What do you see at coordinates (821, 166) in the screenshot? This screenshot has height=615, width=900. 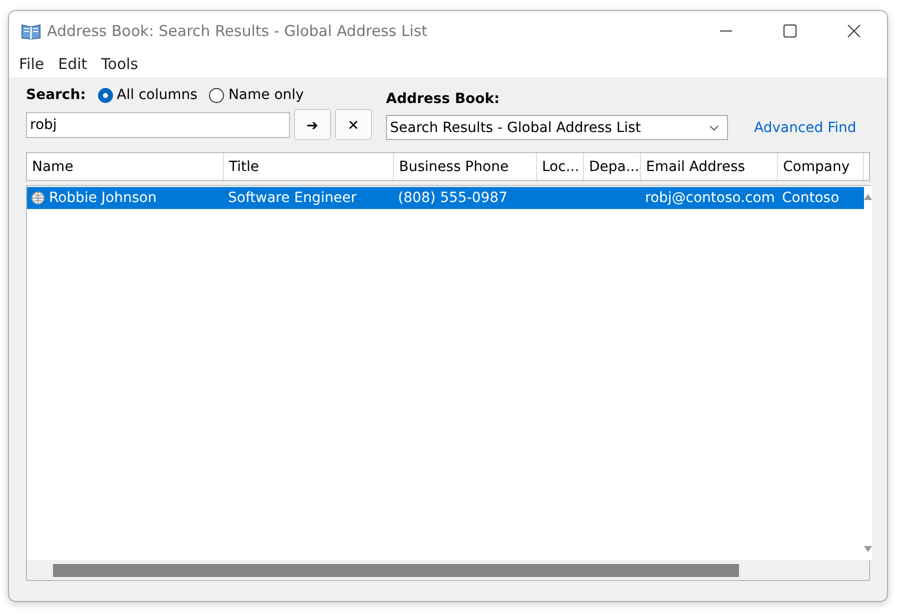 I see `column-header: Company` at bounding box center [821, 166].